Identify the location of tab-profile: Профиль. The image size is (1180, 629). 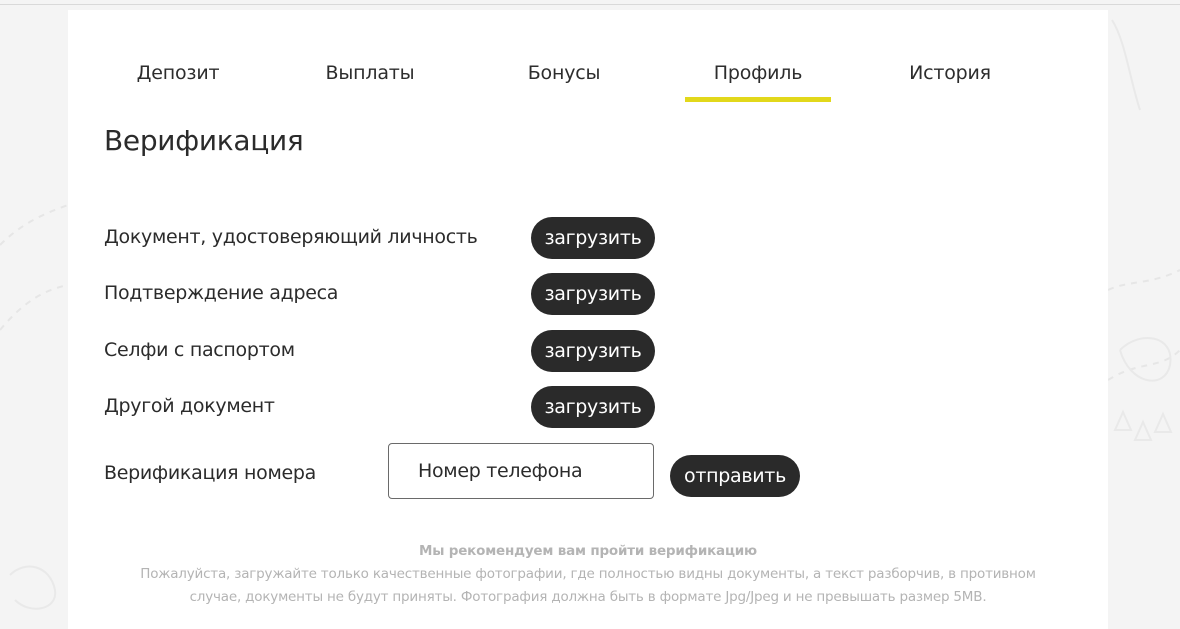
(758, 73).